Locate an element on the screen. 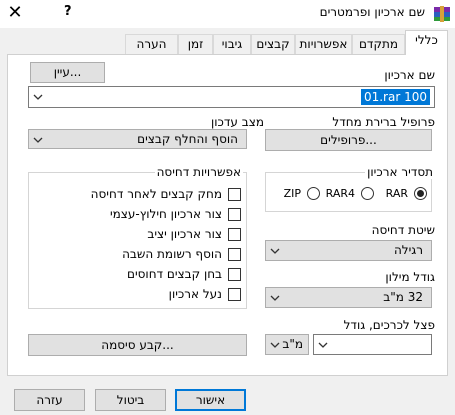 This screenshot has height=415, width=455. radio-rar: RAR is located at coordinates (404, 194).